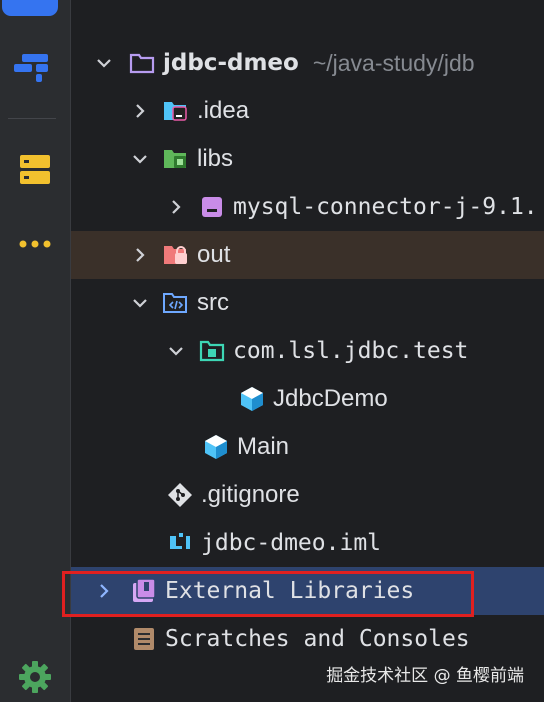  I want to click on settings-button, so click(35, 679).